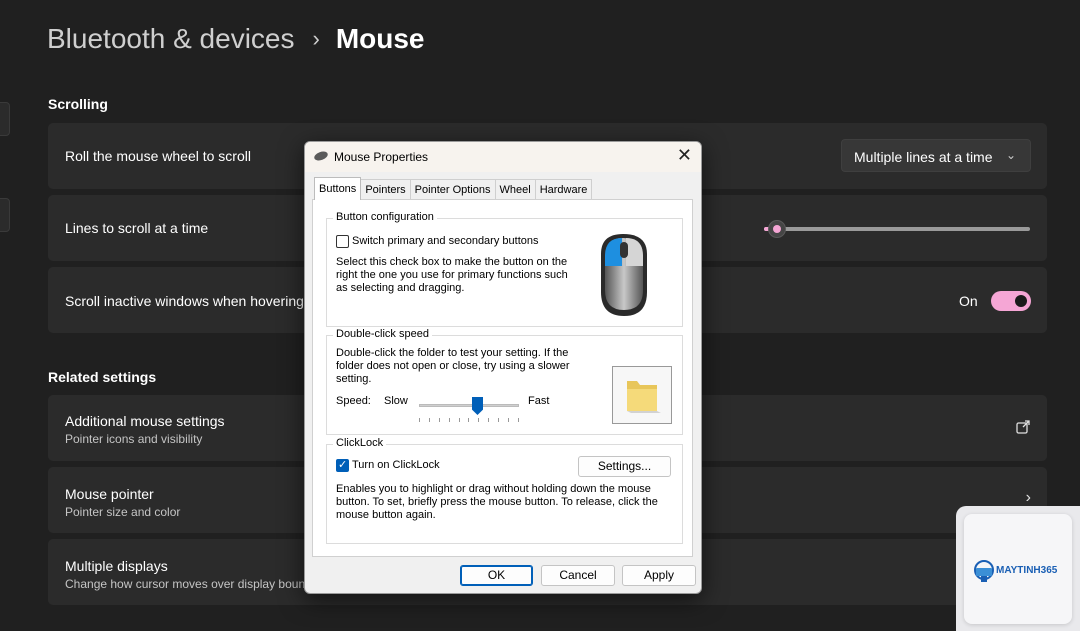 The image size is (1080, 631). Describe the element at coordinates (396, 401) in the screenshot. I see `speed-slow-label: Slow` at that location.